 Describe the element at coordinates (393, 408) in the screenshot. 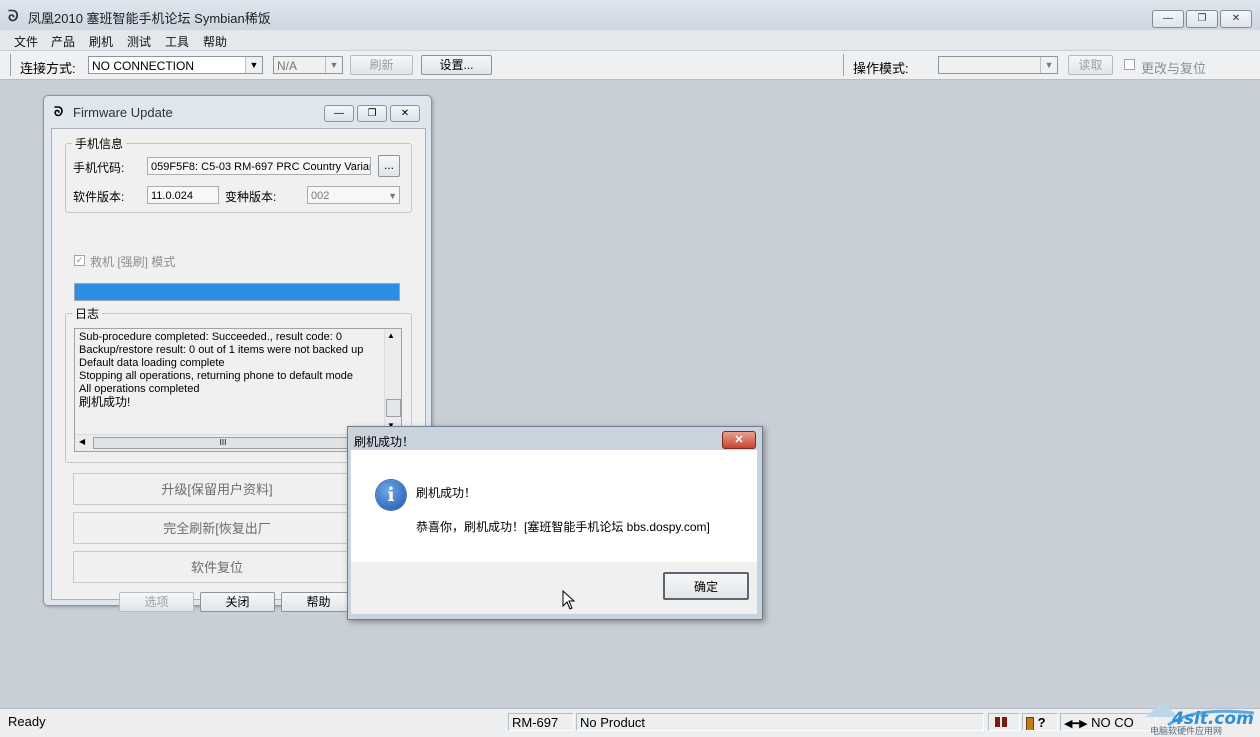

I see `scroll-thumb` at that location.